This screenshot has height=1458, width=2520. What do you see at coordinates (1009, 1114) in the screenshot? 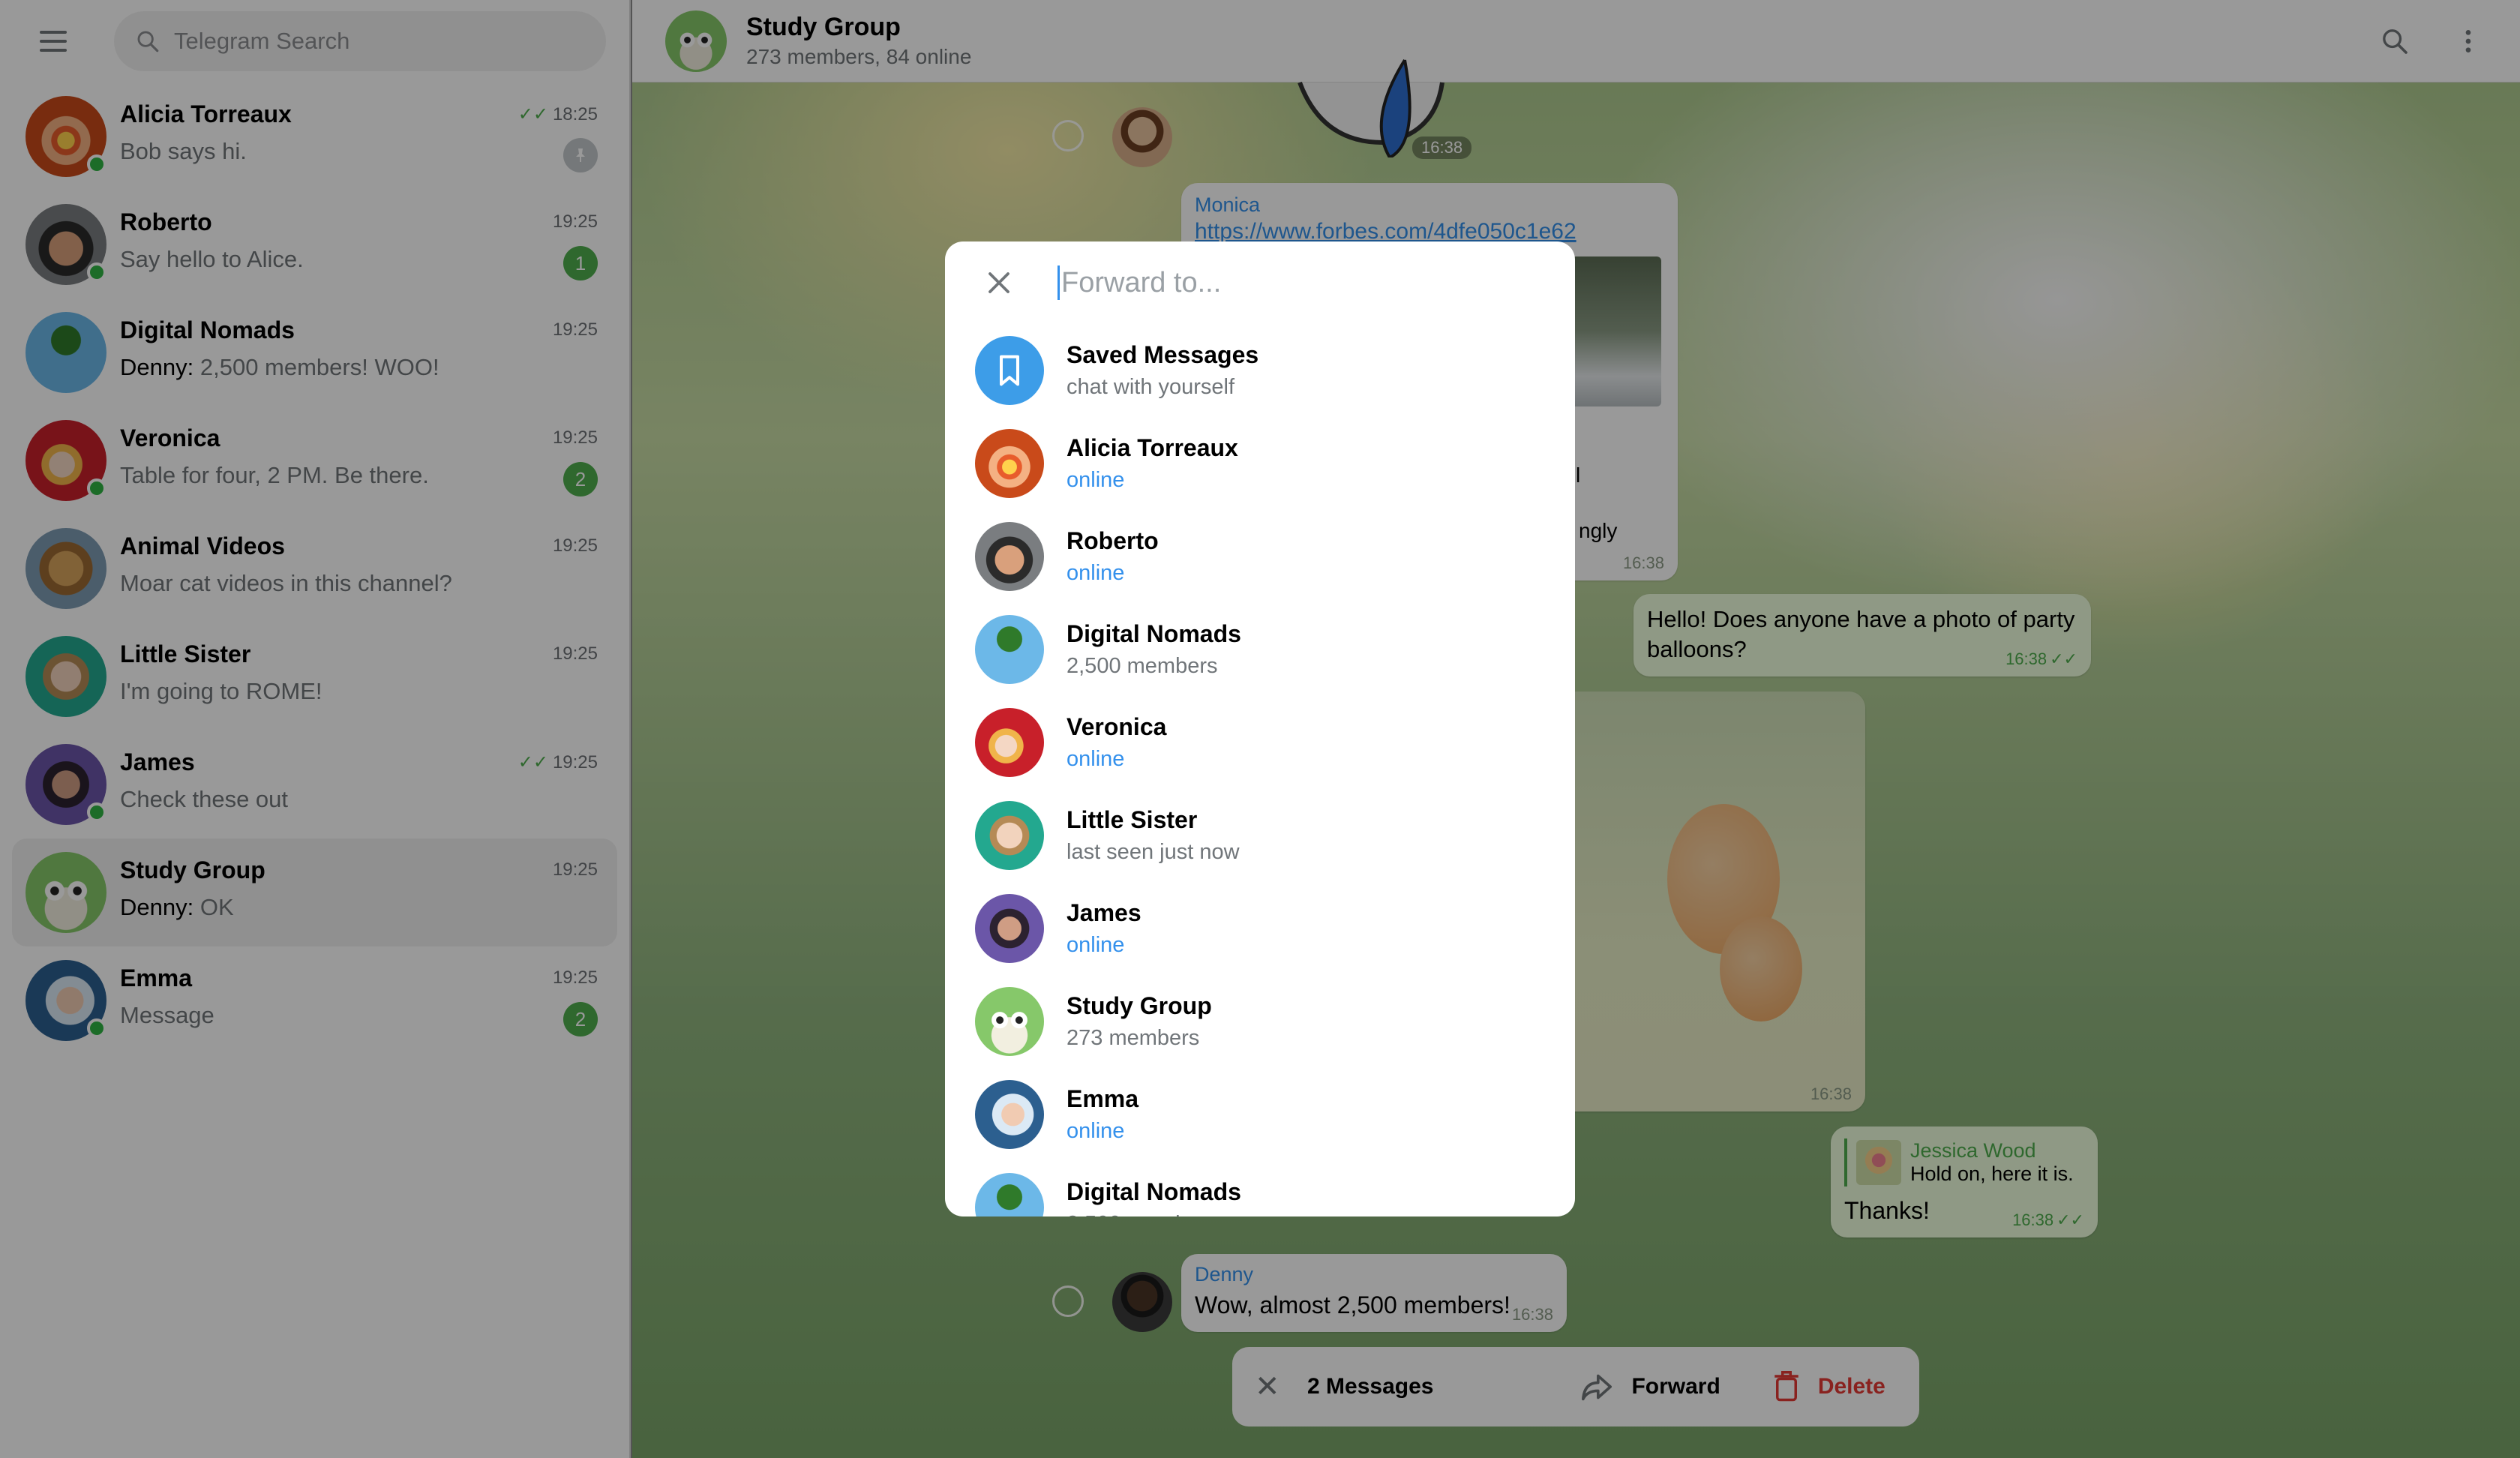
I see `blue-avatar-image` at bounding box center [1009, 1114].